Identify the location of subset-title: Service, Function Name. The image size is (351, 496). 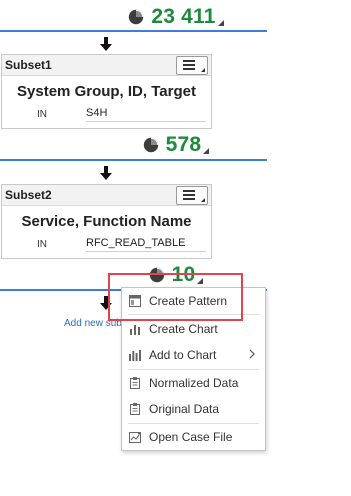
(106, 221).